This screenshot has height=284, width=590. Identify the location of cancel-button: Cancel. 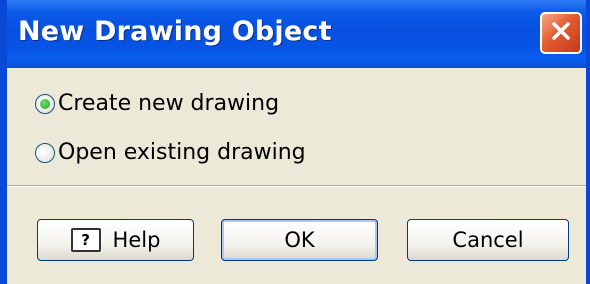
(488, 240).